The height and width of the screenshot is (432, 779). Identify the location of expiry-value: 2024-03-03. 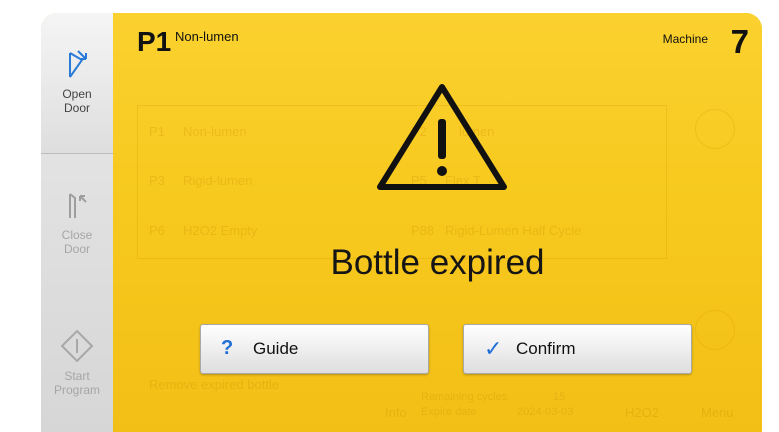
(545, 412).